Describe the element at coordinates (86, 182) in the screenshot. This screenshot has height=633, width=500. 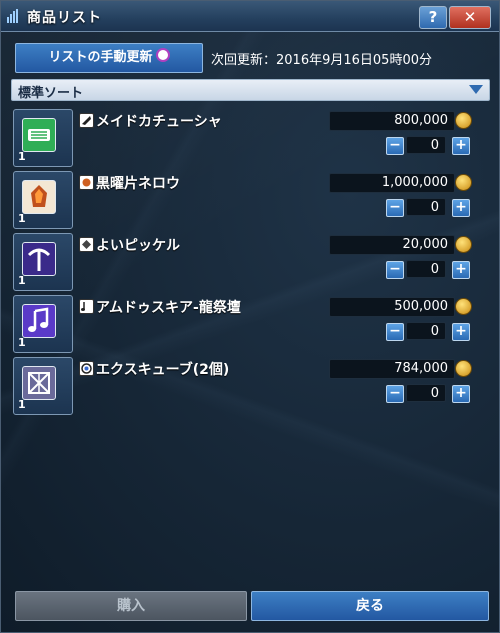
I see `material-icon` at that location.